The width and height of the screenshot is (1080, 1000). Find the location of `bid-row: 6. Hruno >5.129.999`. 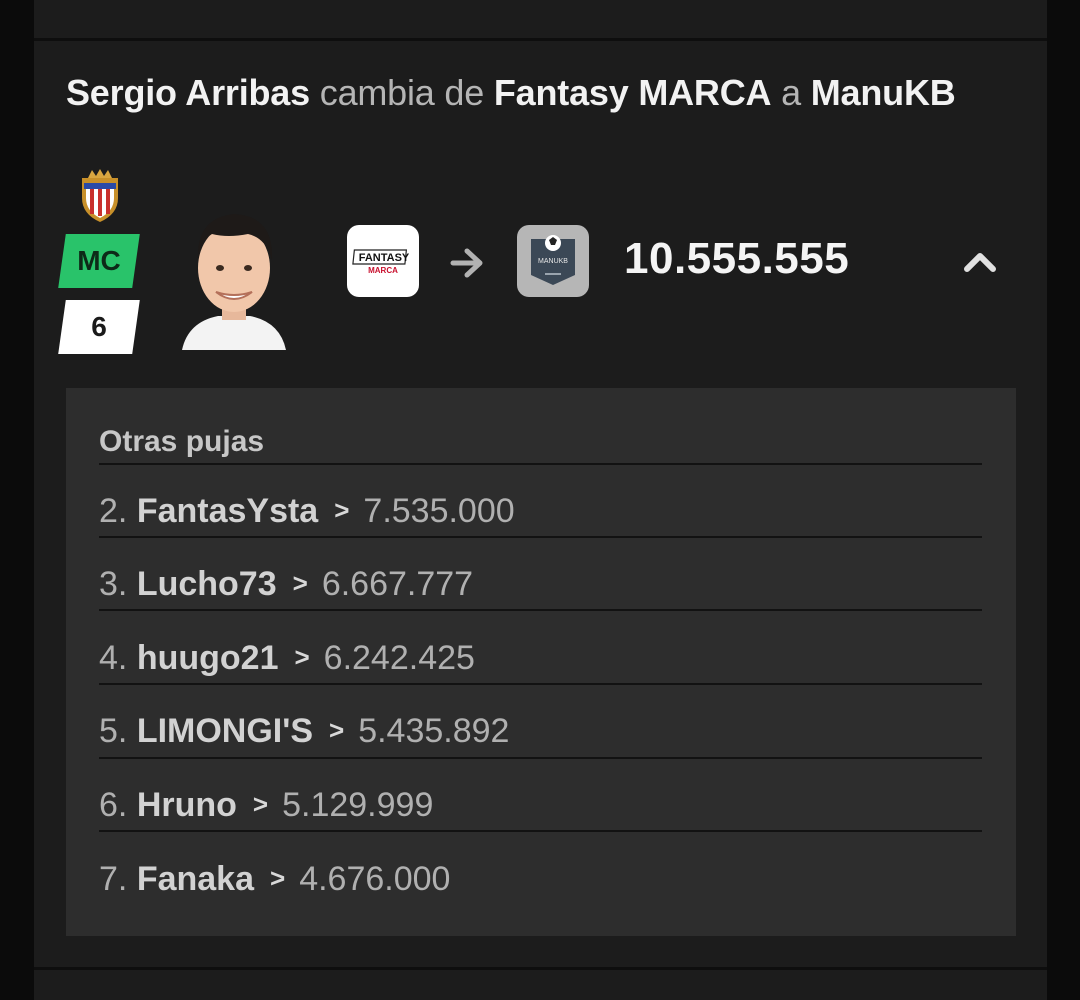

bid-row: 6. Hruno >5.129.999 is located at coordinates (266, 805).